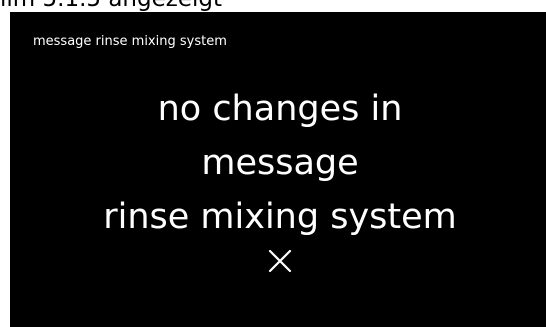  What do you see at coordinates (111, 6) in the screenshot?
I see `document-caption: ilm 5.1.5 angezeigt` at bounding box center [111, 6].